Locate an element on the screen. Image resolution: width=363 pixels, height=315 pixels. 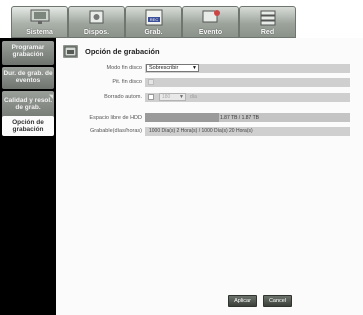
days-unit-label: día is located at coordinates (193, 97).